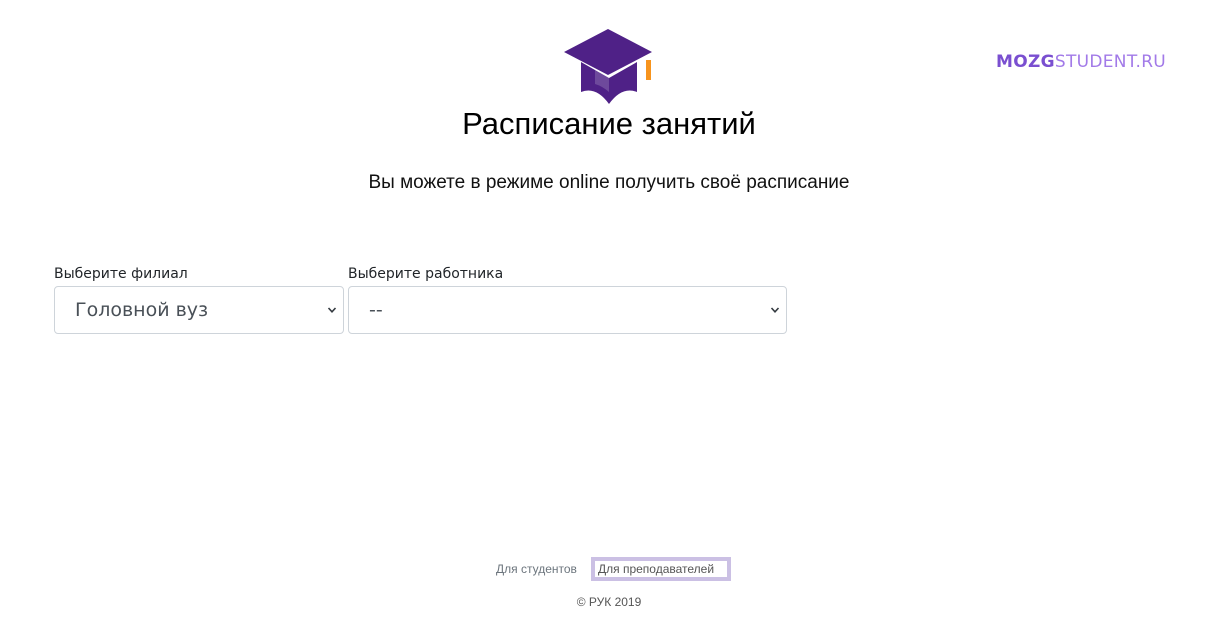  Describe the element at coordinates (536, 569) in the screenshot. I see `students-link: Для студентов` at that location.